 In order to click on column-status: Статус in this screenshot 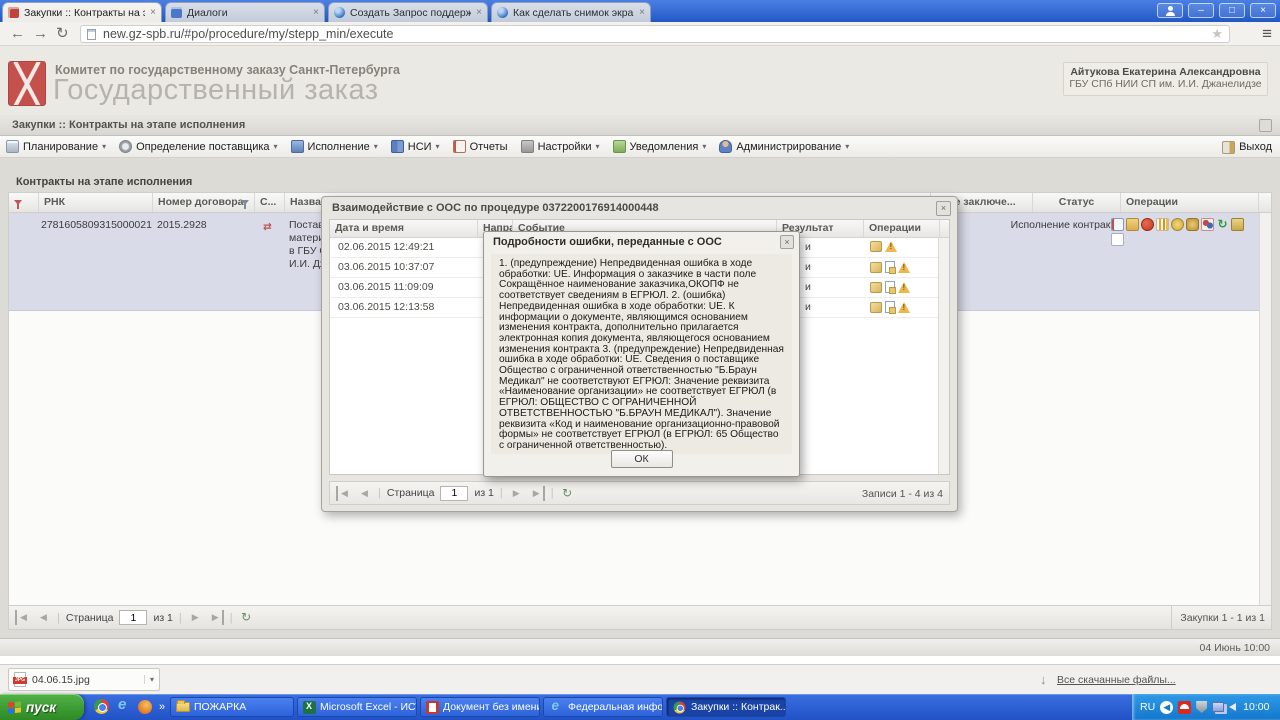, I will do `click(1077, 202)`.